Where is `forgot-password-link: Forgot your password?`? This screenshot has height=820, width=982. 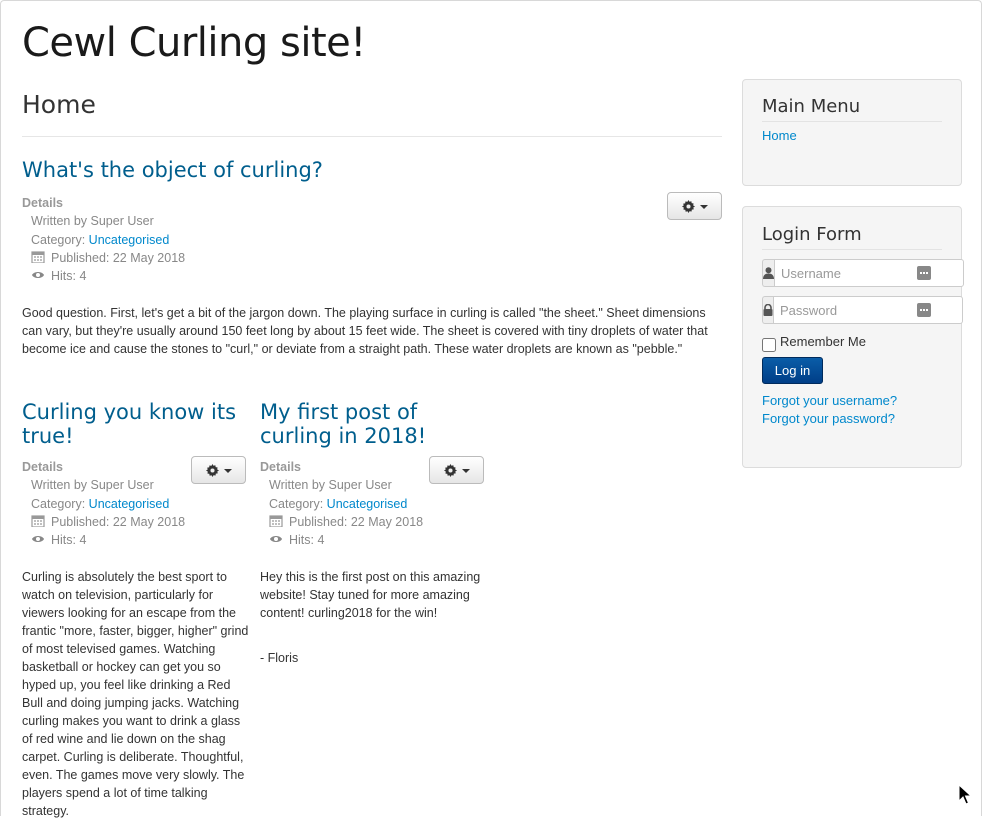
forgot-password-link: Forgot your password? is located at coordinates (828, 418).